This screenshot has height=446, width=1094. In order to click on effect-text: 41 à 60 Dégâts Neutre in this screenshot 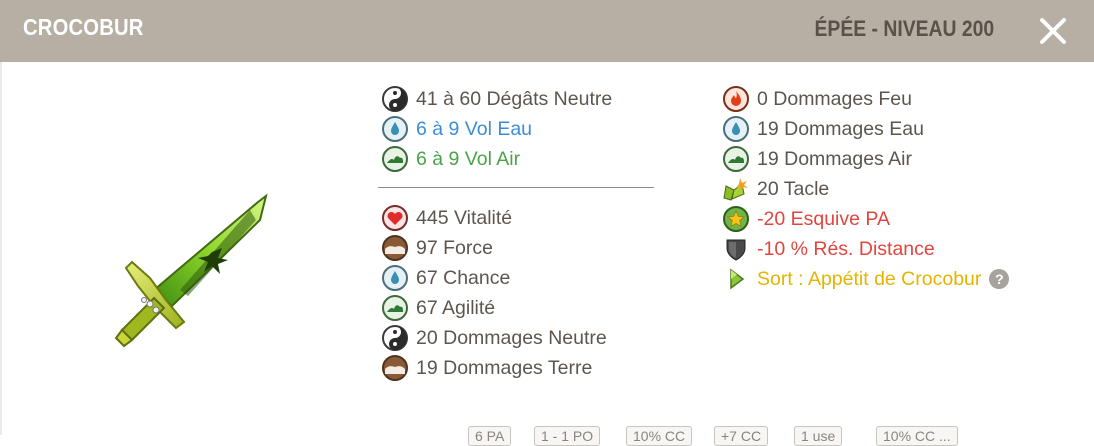, I will do `click(514, 98)`.